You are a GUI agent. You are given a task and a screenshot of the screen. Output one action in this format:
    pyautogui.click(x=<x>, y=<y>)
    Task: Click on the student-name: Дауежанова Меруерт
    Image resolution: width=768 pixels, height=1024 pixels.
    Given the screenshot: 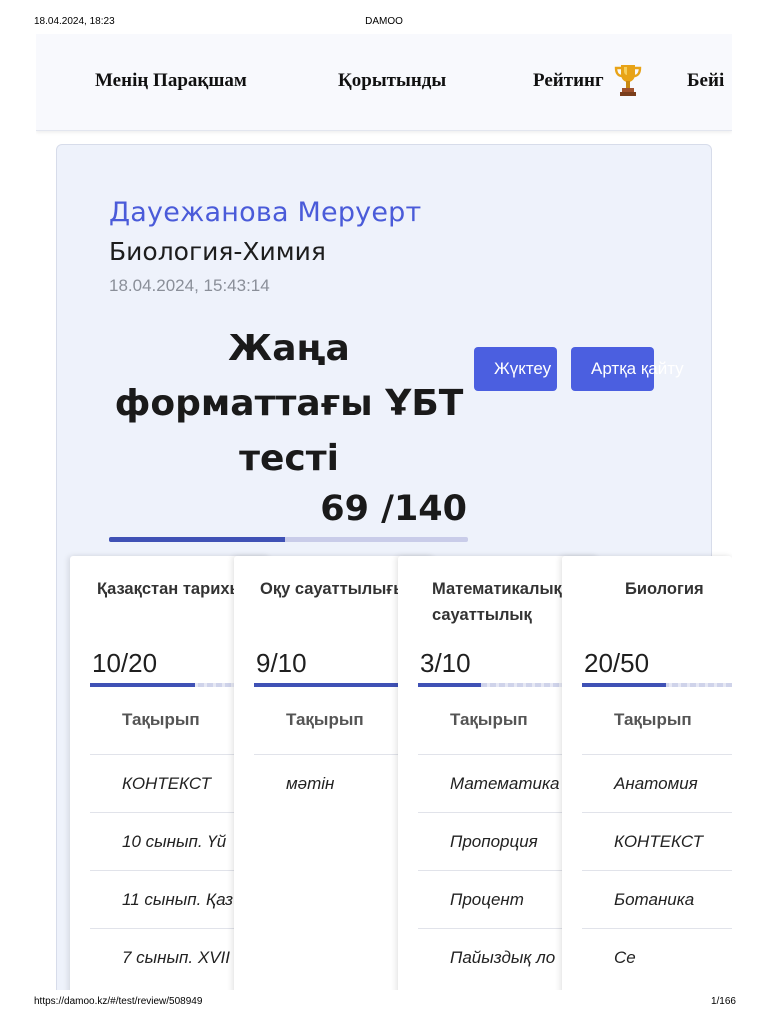 What is the action you would take?
    pyautogui.click(x=265, y=212)
    